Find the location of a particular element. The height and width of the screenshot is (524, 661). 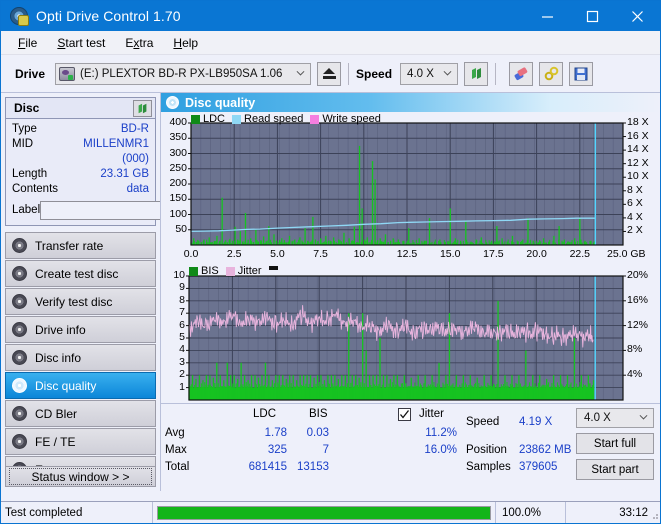

stats-bis-total: 13153 is located at coordinates (313, 467).